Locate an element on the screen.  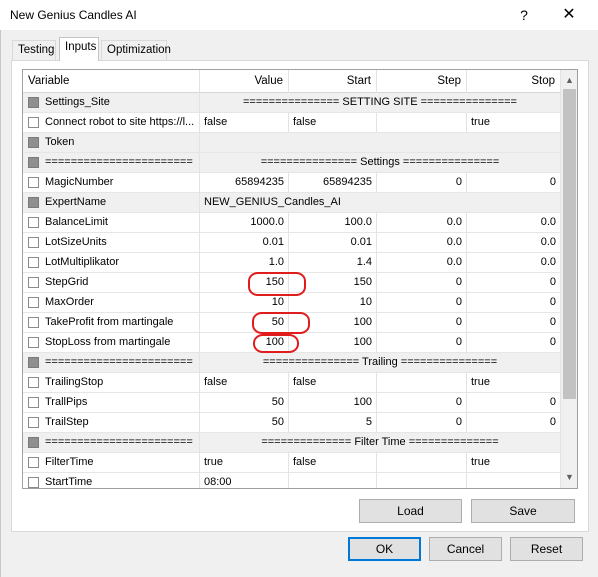
close-icon: ✕ is located at coordinates (569, 15).